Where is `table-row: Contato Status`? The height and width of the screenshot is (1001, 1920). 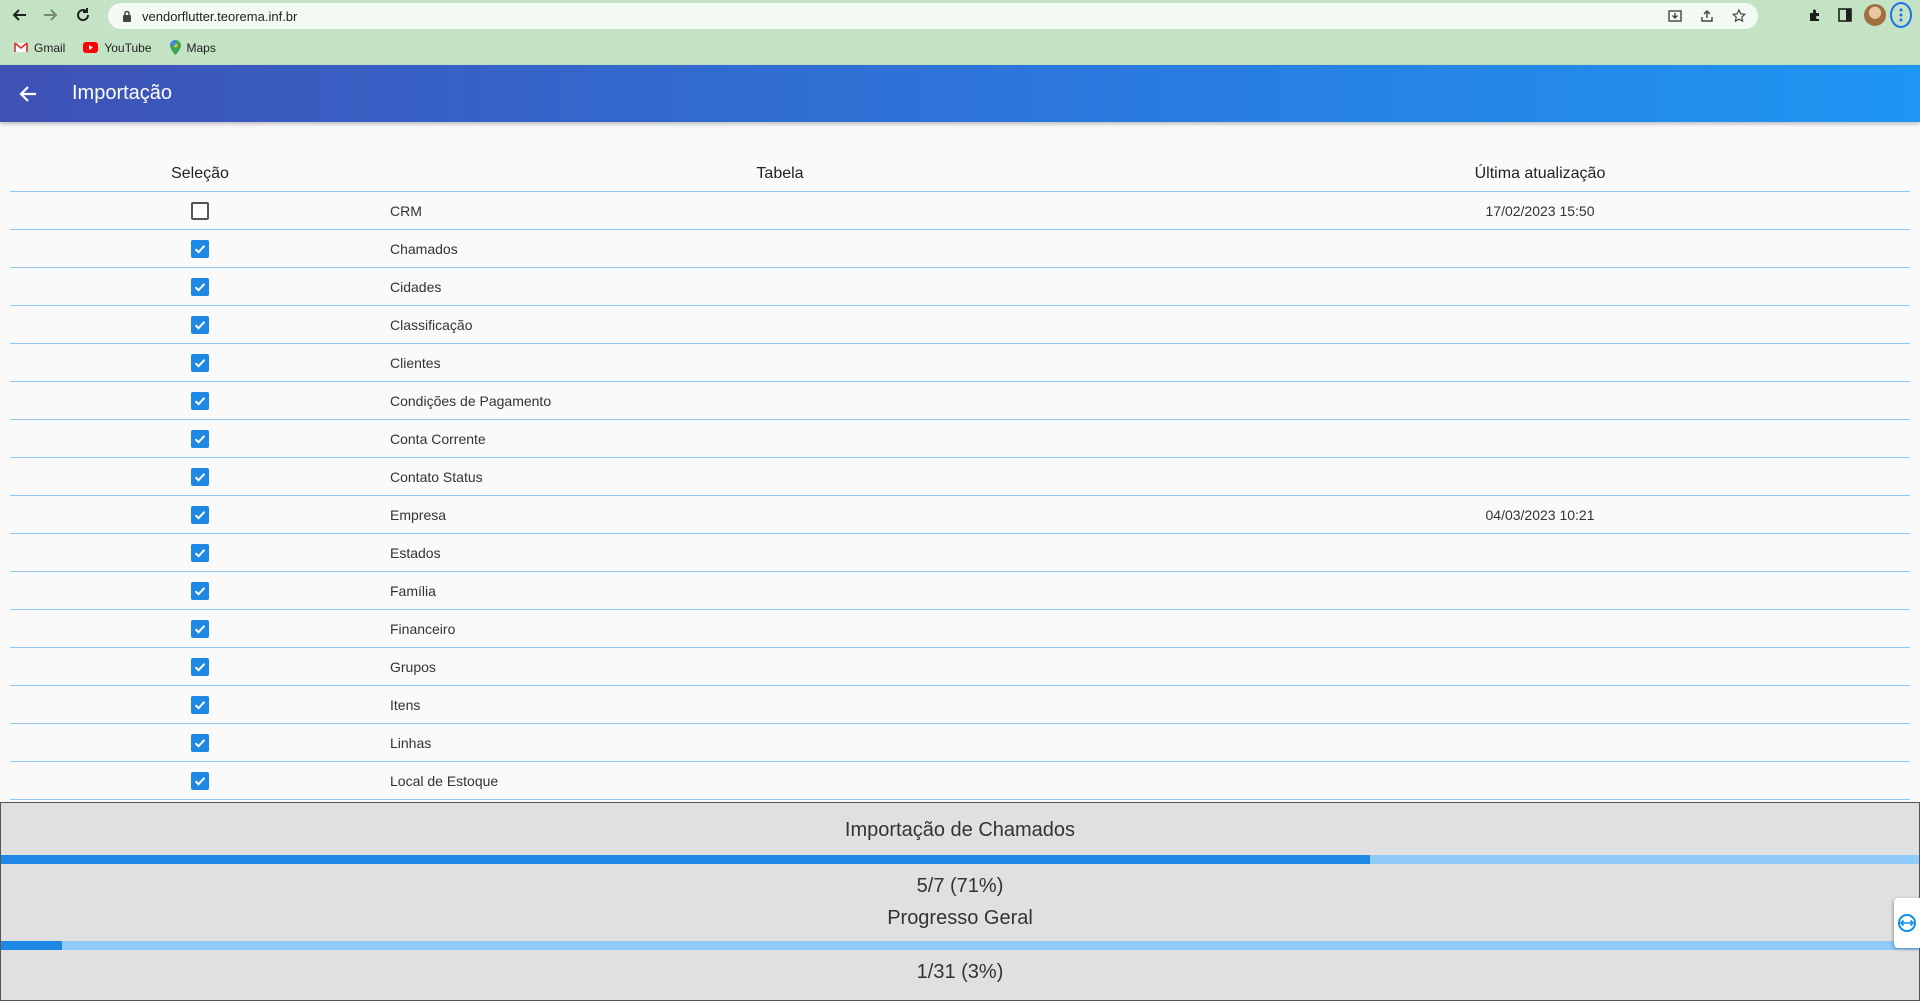
table-row: Contato Status is located at coordinates (960, 477).